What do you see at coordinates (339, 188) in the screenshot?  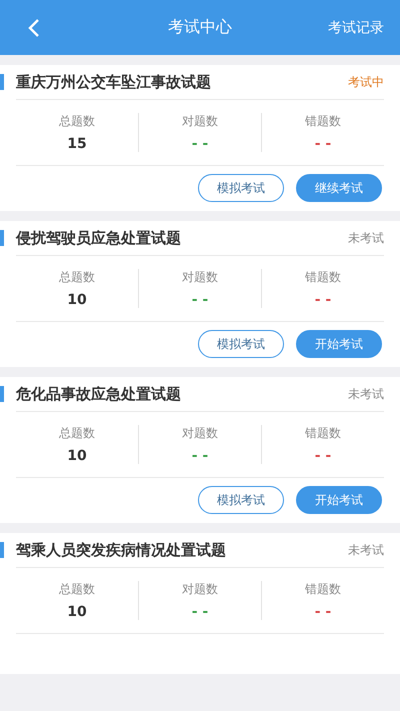 I see `start-exam-button: 继续考试` at bounding box center [339, 188].